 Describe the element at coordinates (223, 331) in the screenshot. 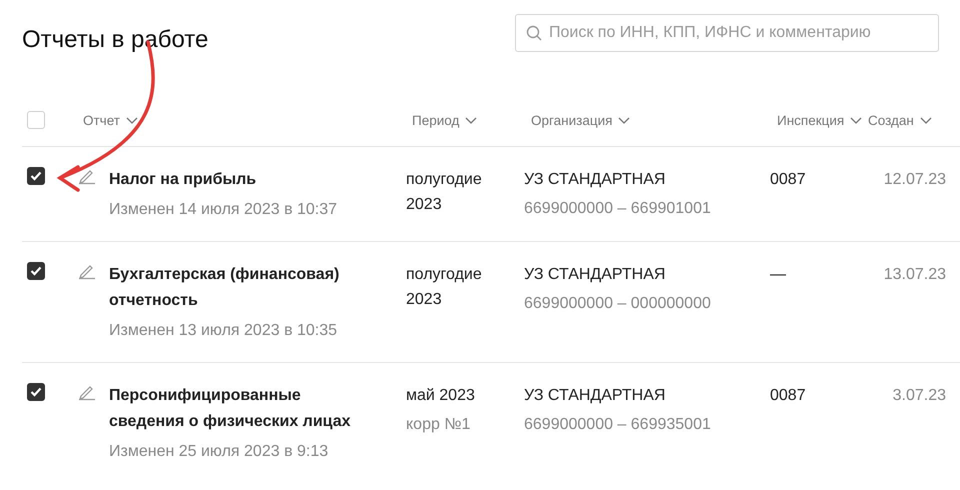

I see `modified-date: Изменен 13 июля 2023 в 10:35` at that location.